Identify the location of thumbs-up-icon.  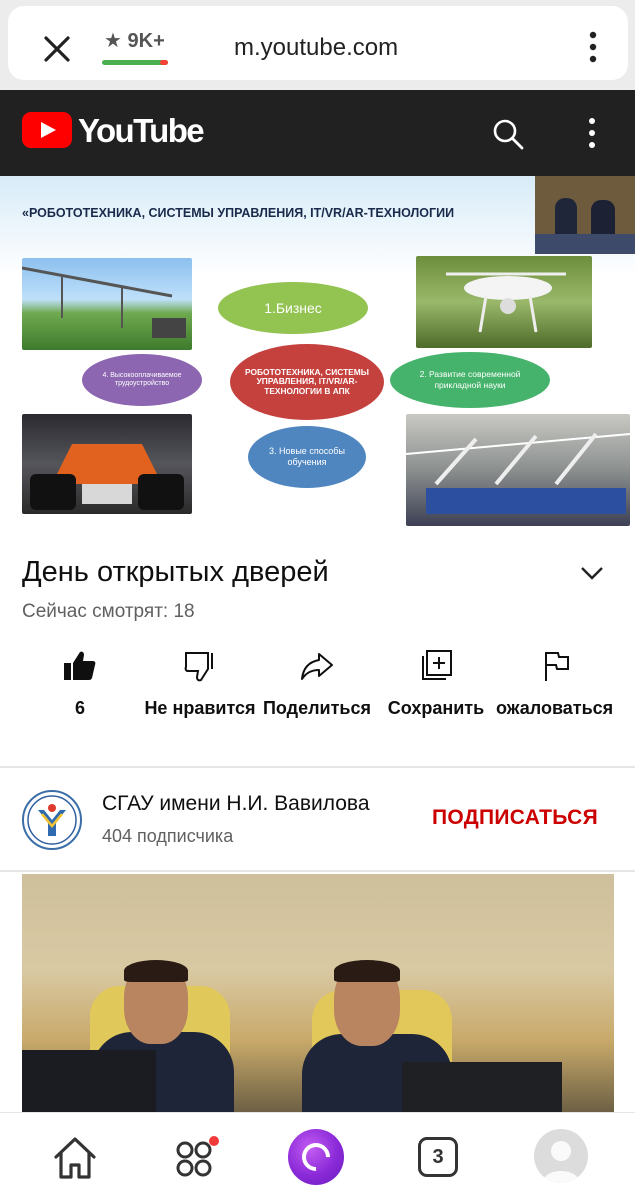
(80, 665).